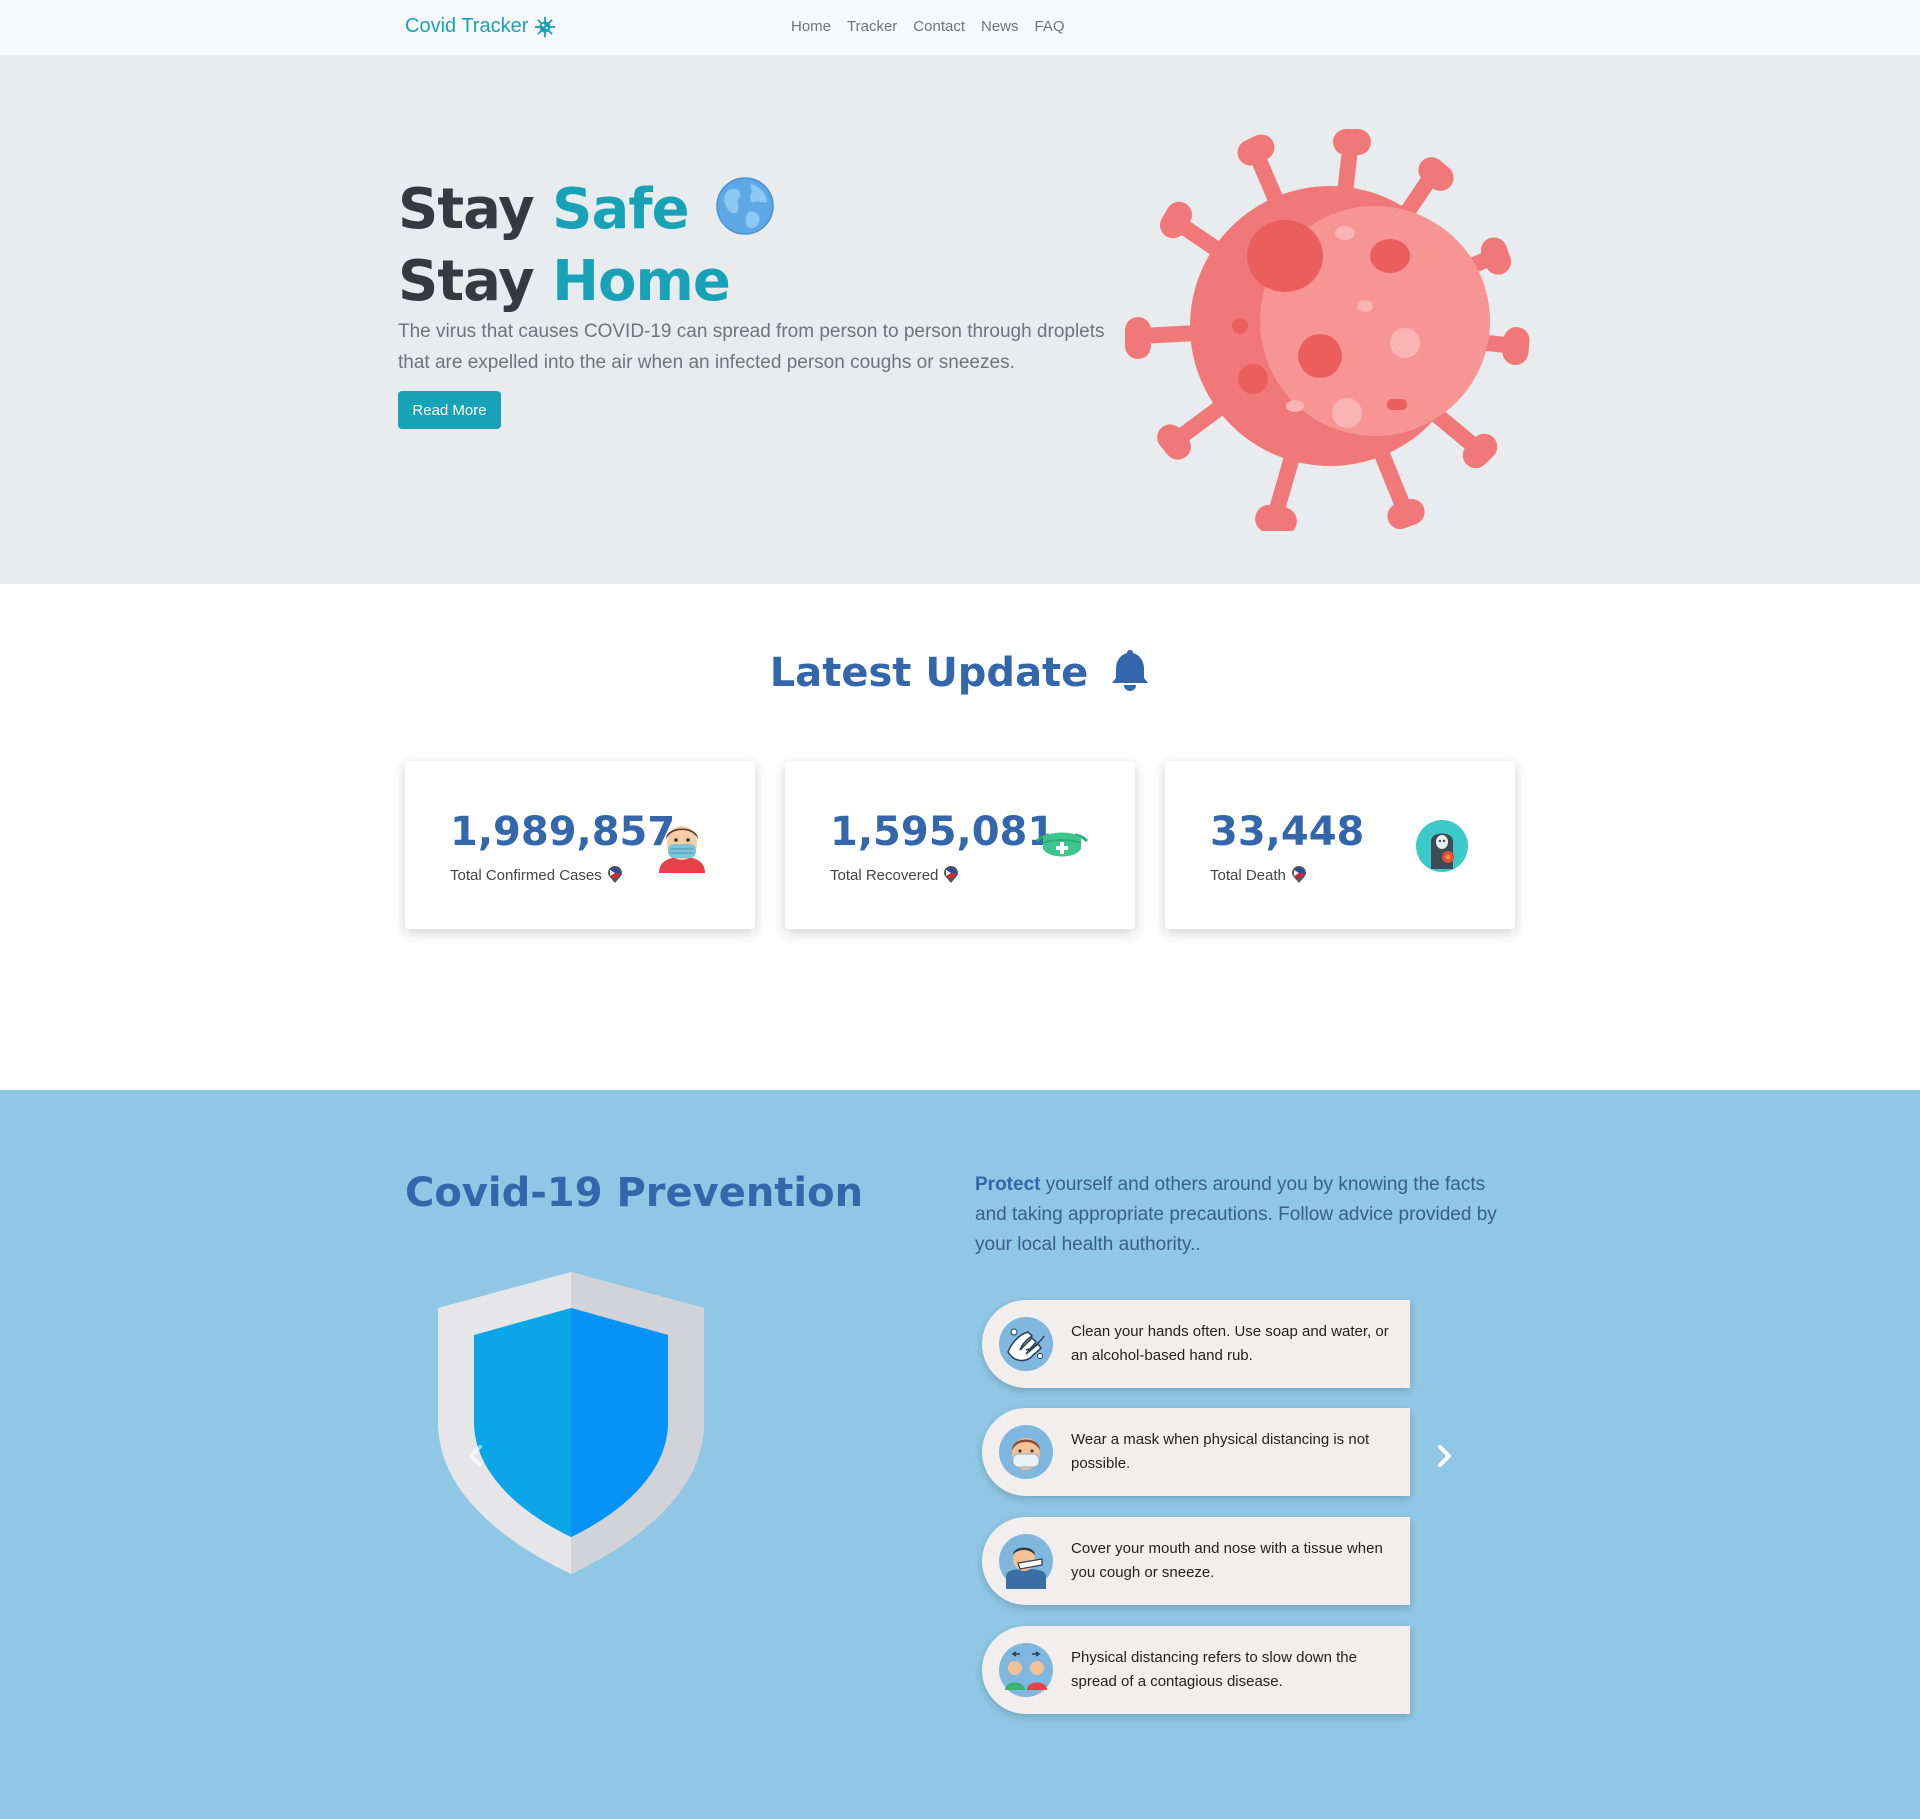 Image resolution: width=1920 pixels, height=1819 pixels. I want to click on death-label-text: Total Death, so click(1248, 875).